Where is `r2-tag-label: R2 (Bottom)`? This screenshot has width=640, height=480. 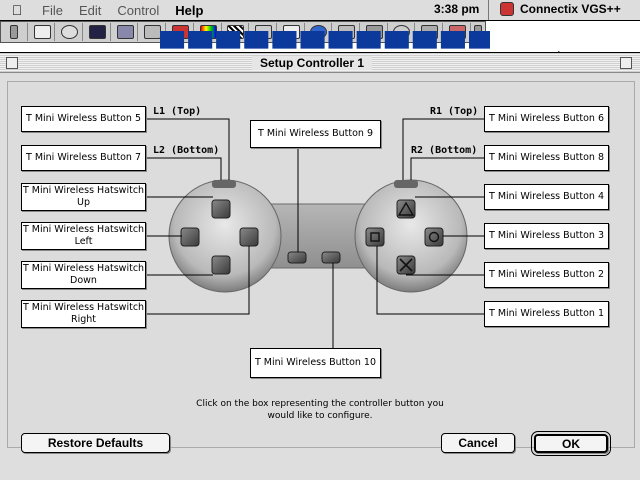
r2-tag-label: R2 (Bottom) is located at coordinates (444, 150).